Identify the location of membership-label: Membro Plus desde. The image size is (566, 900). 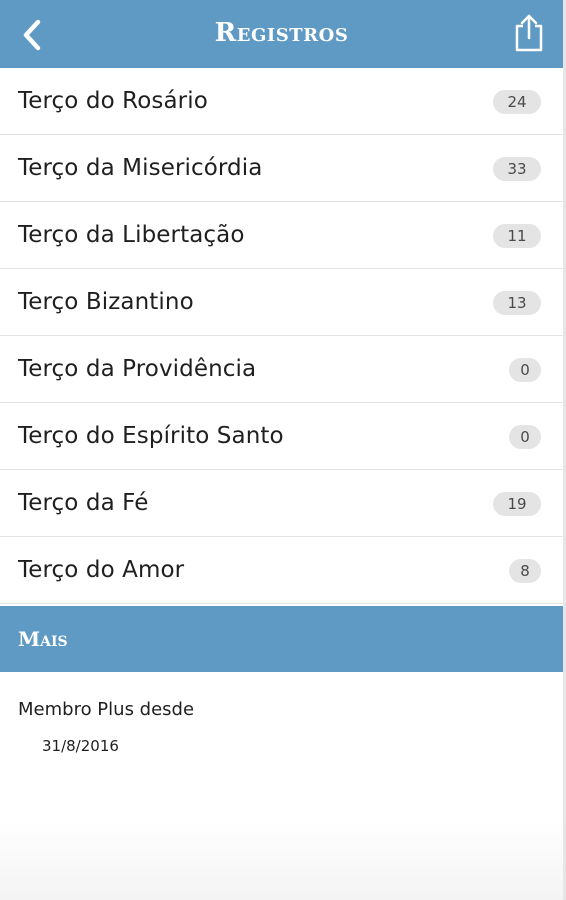
(106, 709).